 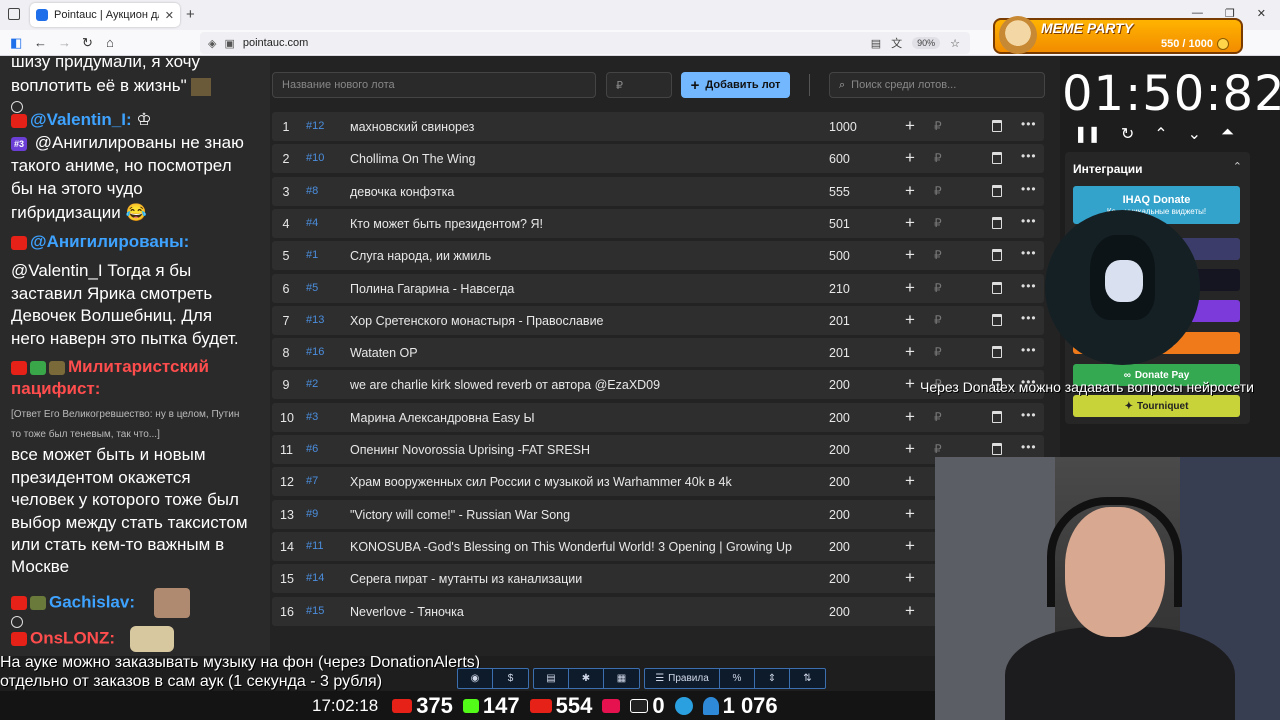 What do you see at coordinates (434, 85) in the screenshot?
I see `new-lot-input: Название нового лота` at bounding box center [434, 85].